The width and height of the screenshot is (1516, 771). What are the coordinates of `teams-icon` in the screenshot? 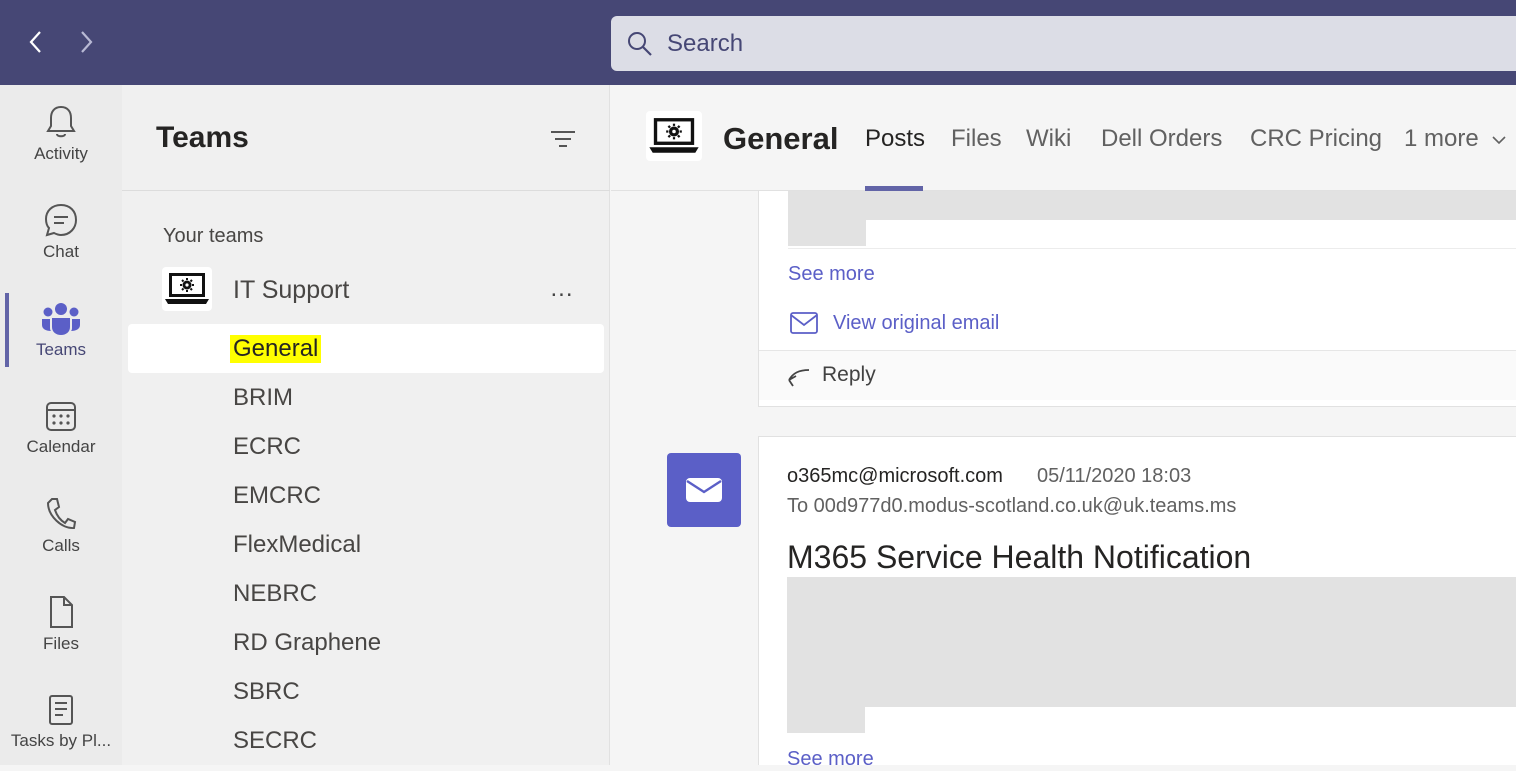 It's located at (61, 319).